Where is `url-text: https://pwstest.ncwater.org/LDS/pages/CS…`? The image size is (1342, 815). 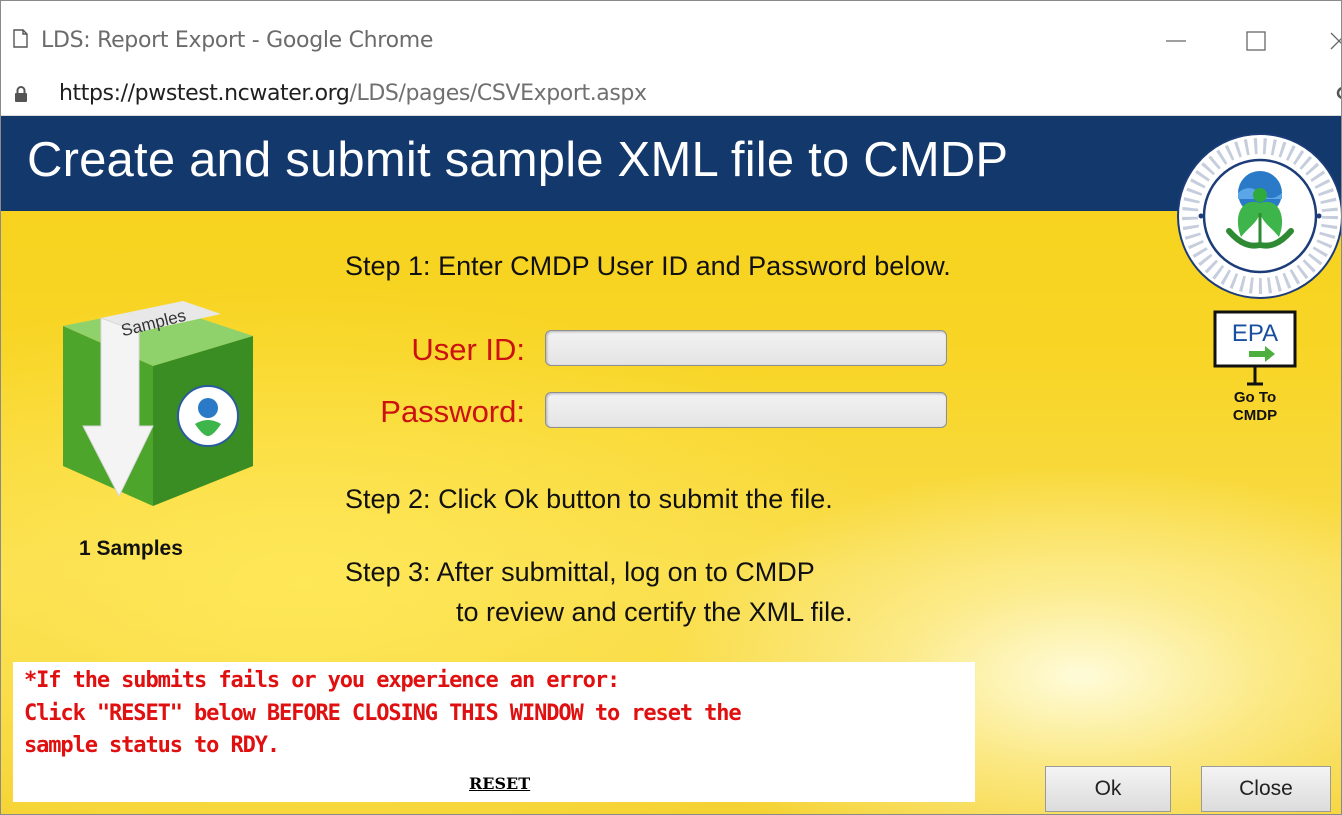 url-text: https://pwstest.ncwater.org/LDS/pages/CS… is located at coordinates (353, 93).